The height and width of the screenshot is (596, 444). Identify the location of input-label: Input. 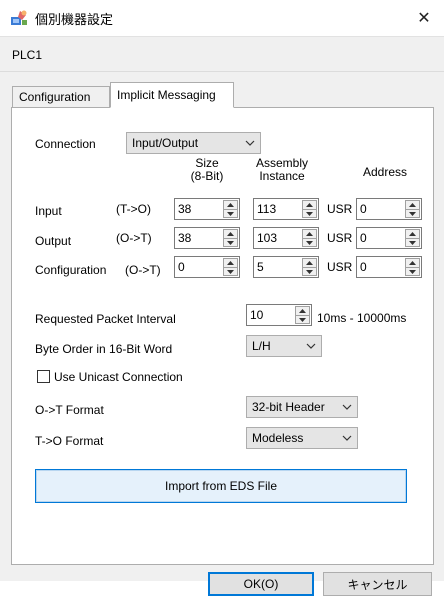
(48, 211).